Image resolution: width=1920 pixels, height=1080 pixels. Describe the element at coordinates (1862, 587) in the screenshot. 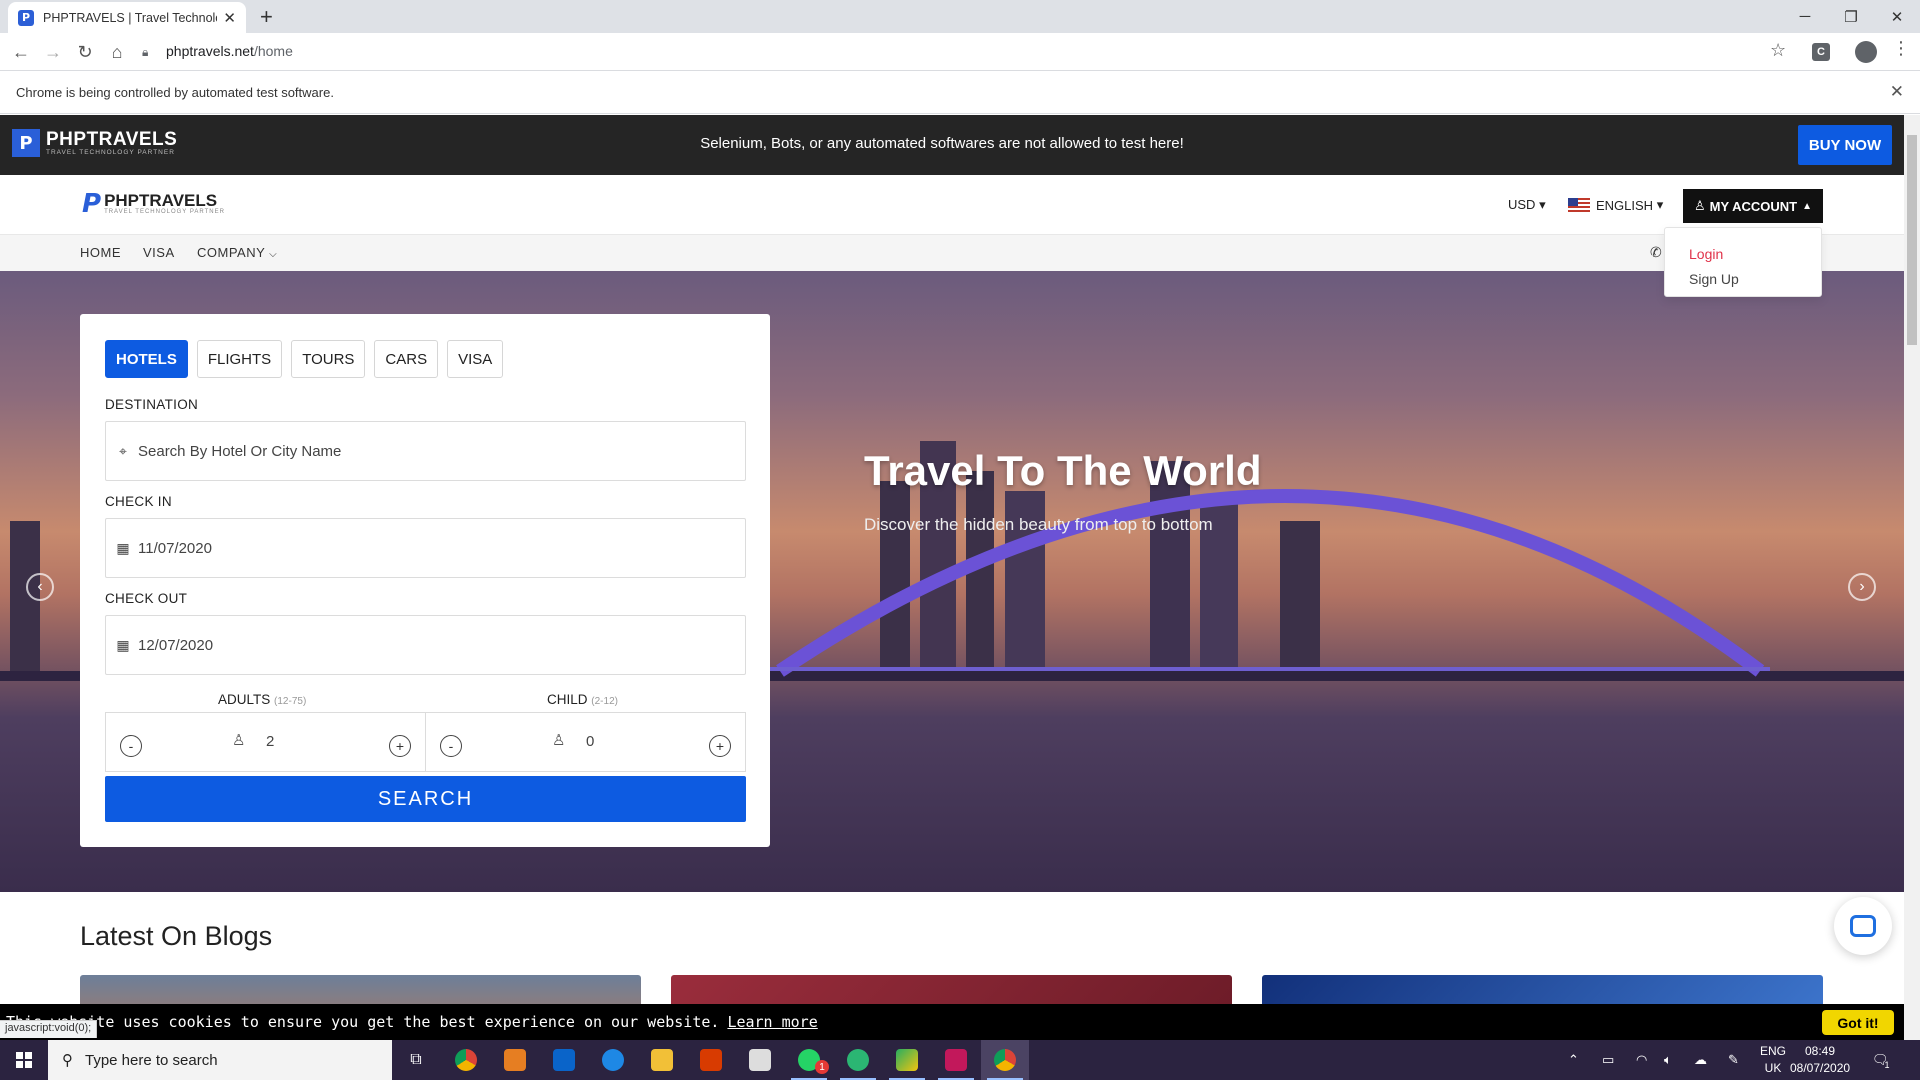

I see `carousel-next-icon: ›` at that location.